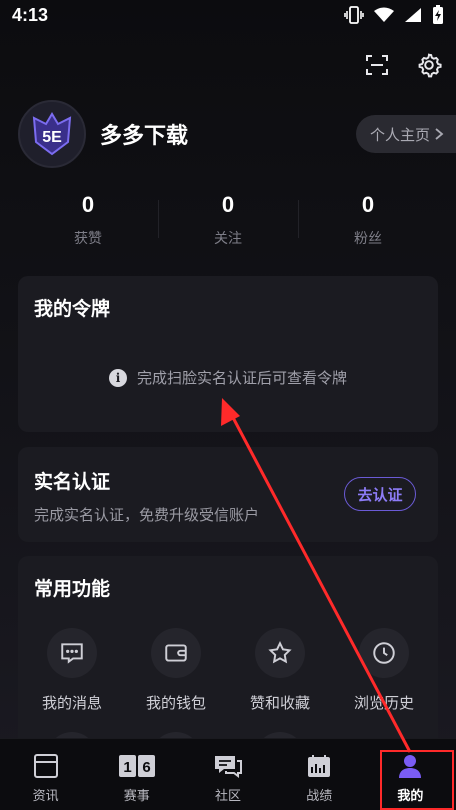 The width and height of the screenshot is (456, 810). What do you see at coordinates (410, 795) in the screenshot?
I see `tab-label: 我的` at bounding box center [410, 795].